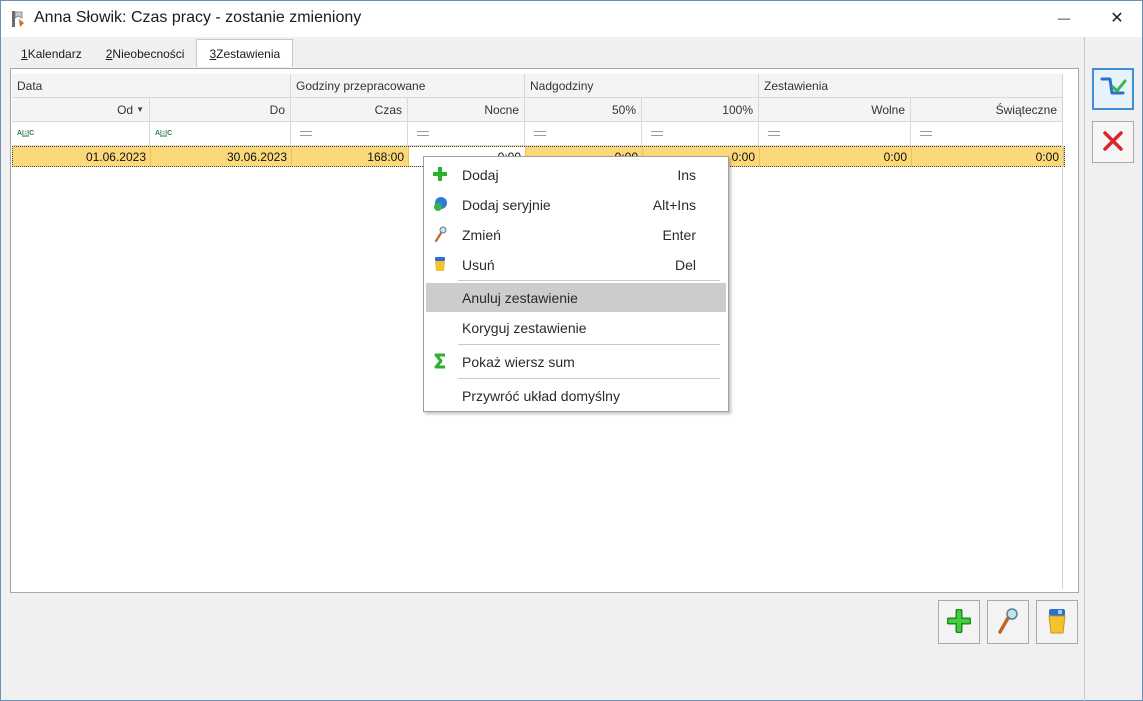 The height and width of the screenshot is (701, 1143). I want to click on close-button: ✕, so click(1117, 18).